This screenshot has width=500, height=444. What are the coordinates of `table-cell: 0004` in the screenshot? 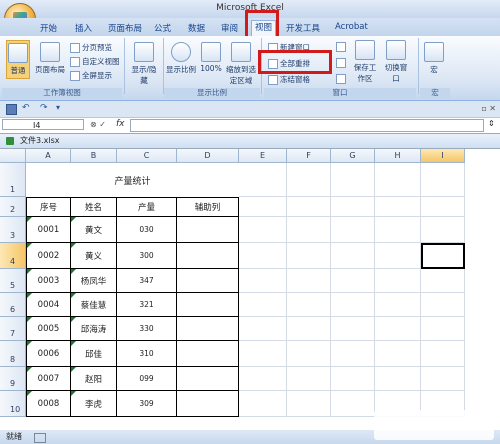 It's located at (48, 305).